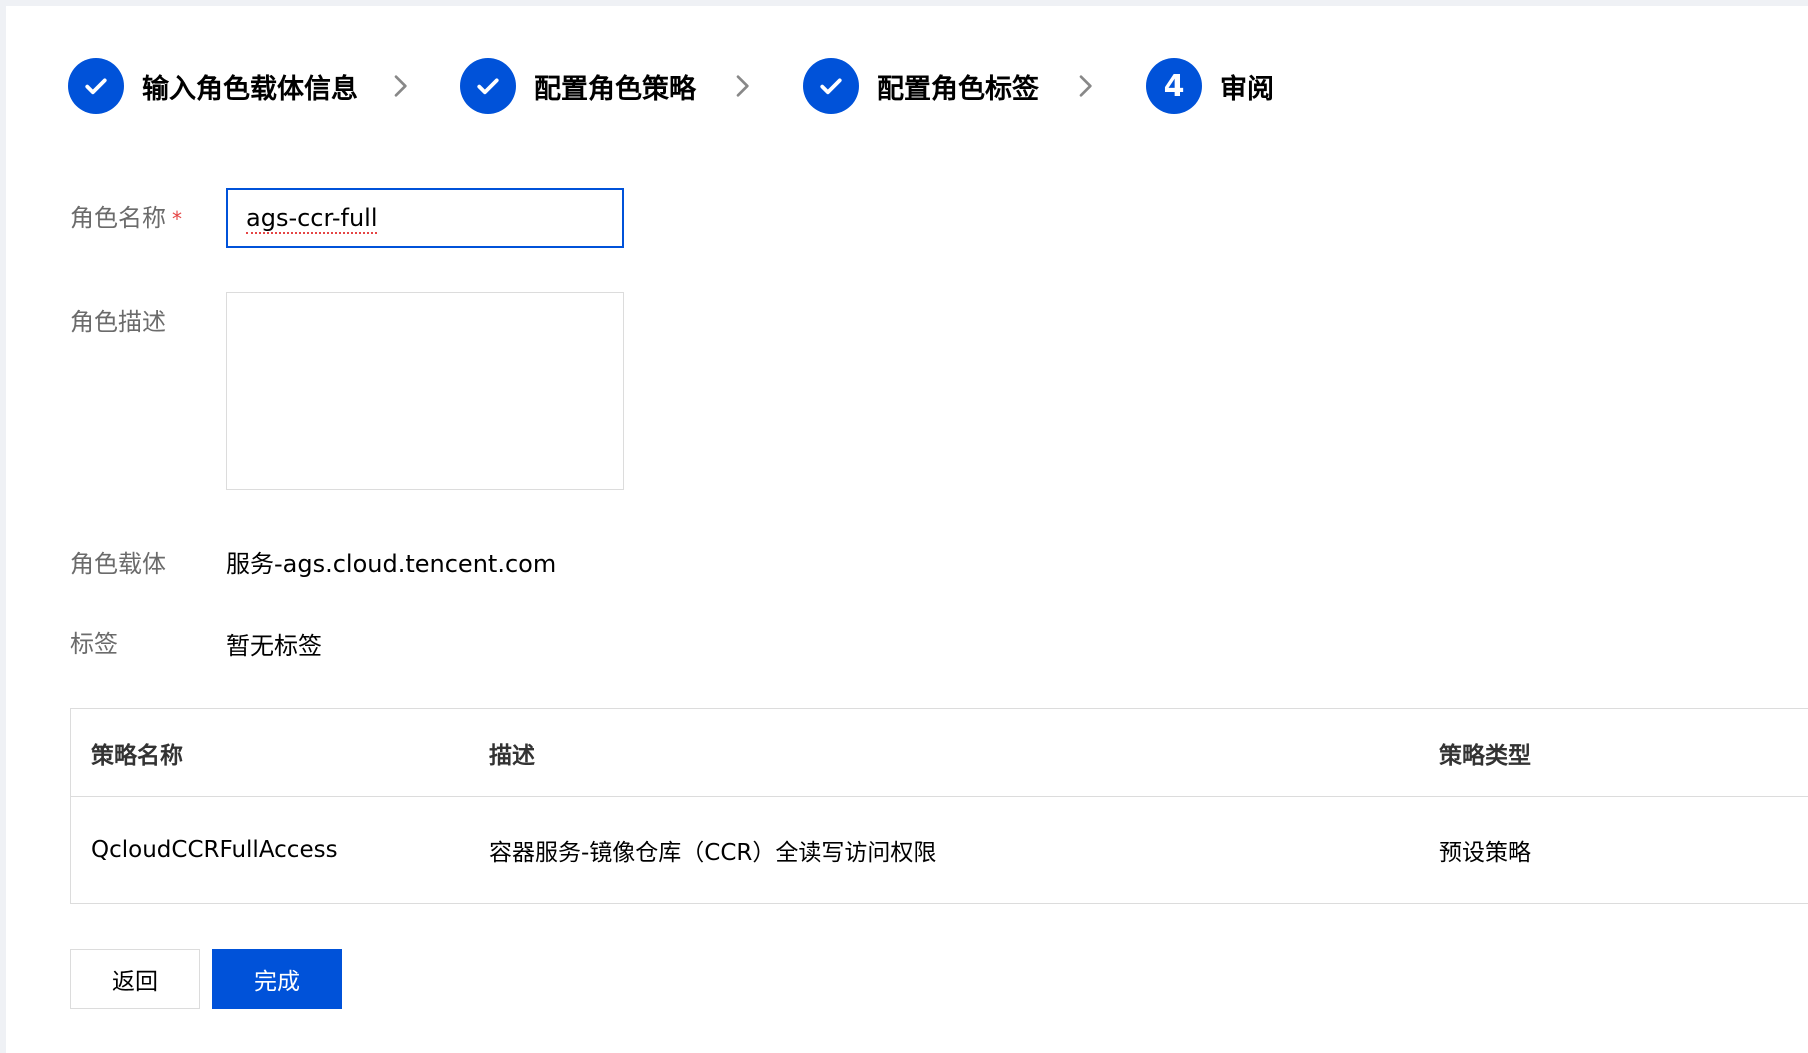 Image resolution: width=1808 pixels, height=1053 pixels. What do you see at coordinates (958, 89) in the screenshot?
I see `step-3-label: 配置角色标签` at bounding box center [958, 89].